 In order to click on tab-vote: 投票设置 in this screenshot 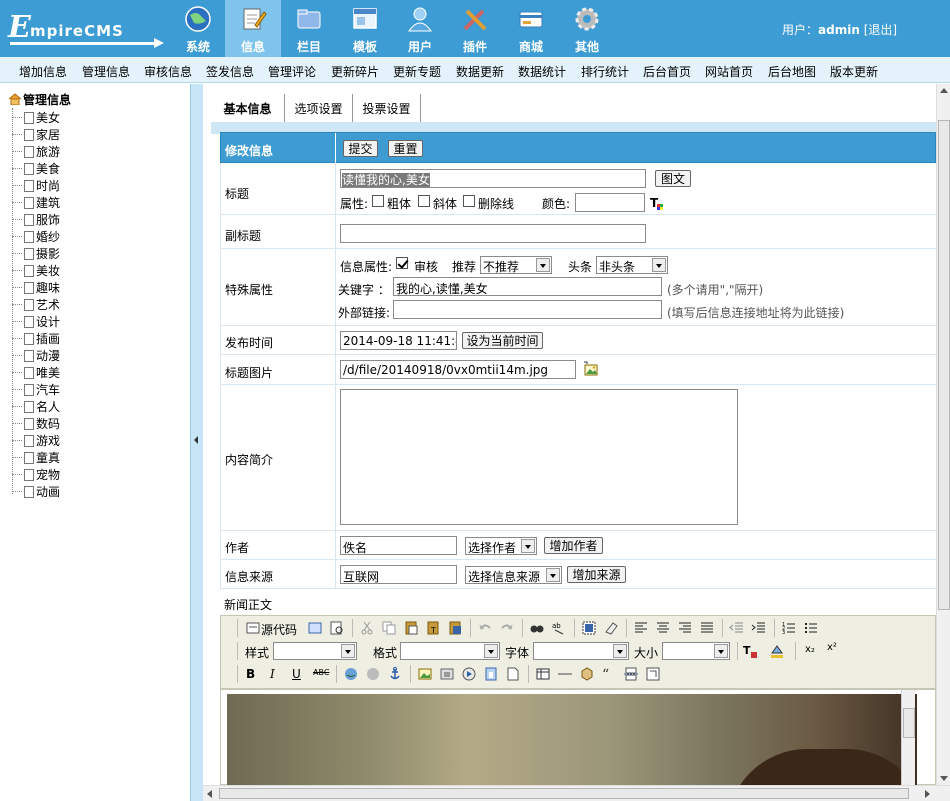, I will do `click(387, 108)`.